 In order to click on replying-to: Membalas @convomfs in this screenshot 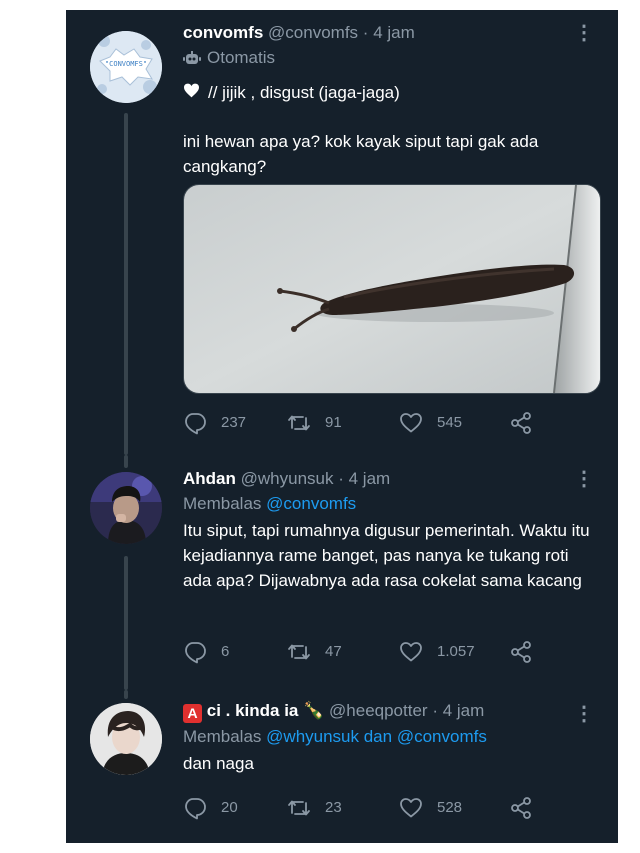, I will do `click(388, 504)`.